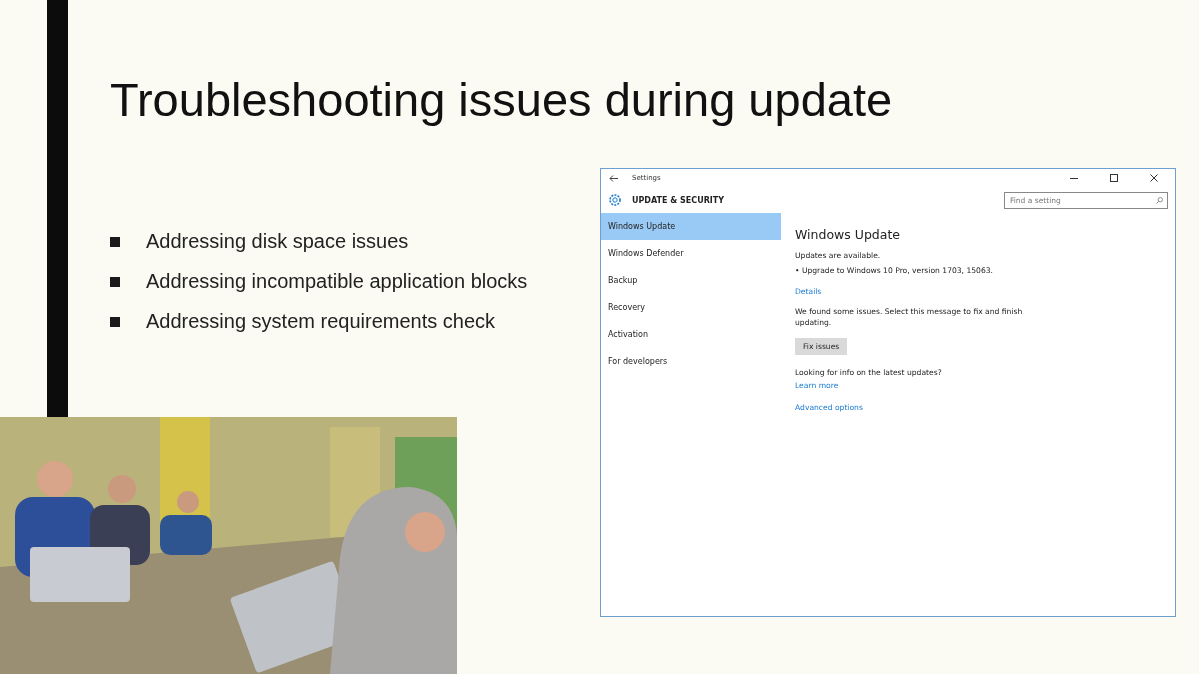 This screenshot has width=1199, height=674. Describe the element at coordinates (678, 200) in the screenshot. I see `section-title: UPDATE & SECURITY` at that location.